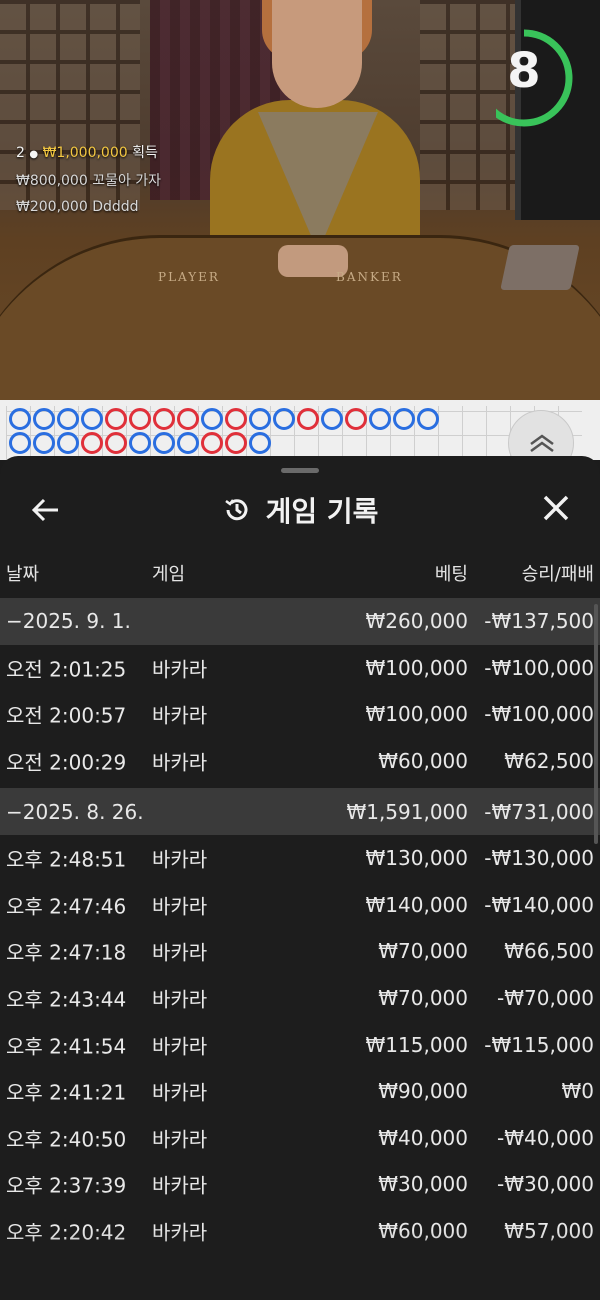 This screenshot has height=1300, width=600. What do you see at coordinates (66, 1232) in the screenshot?
I see `row-date: 오후 2:20:42` at bounding box center [66, 1232].